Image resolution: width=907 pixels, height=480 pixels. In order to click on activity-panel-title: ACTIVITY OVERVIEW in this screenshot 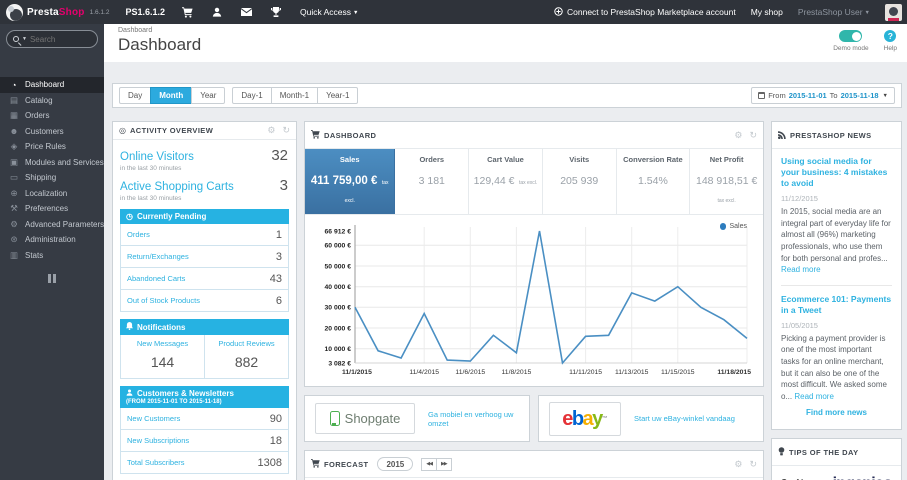, I will do `click(171, 130)`.